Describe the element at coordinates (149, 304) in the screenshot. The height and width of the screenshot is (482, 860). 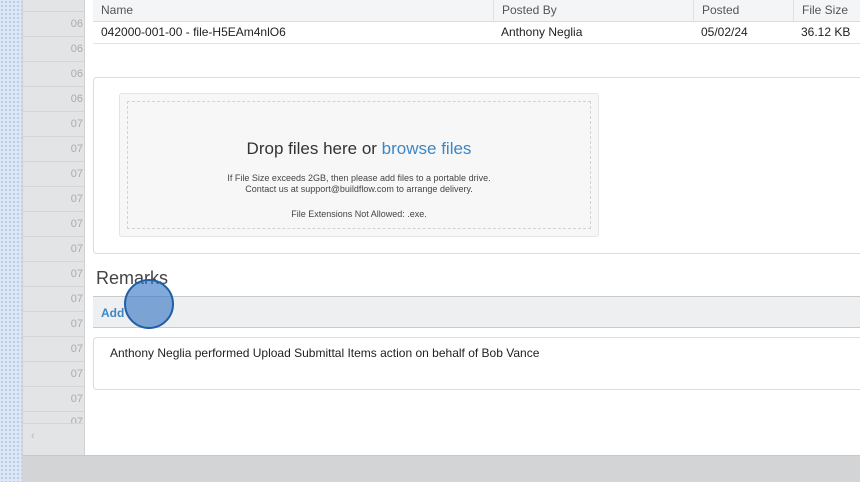
I see `click-indicator` at that location.